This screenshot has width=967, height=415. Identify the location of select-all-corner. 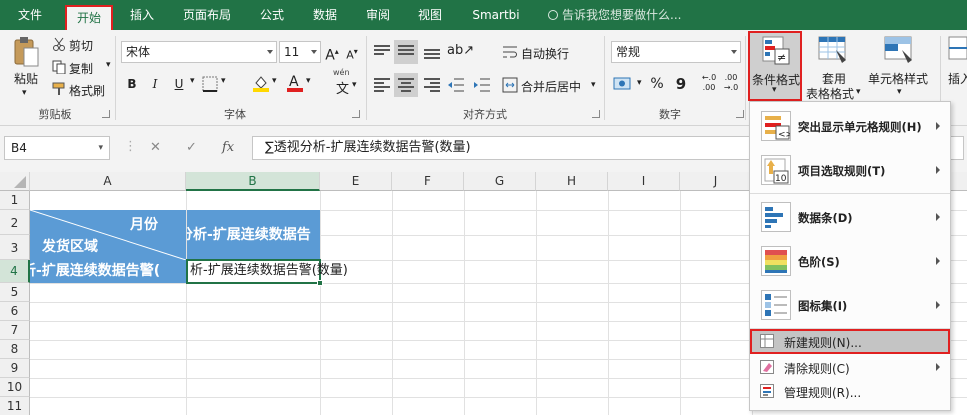
(15, 181).